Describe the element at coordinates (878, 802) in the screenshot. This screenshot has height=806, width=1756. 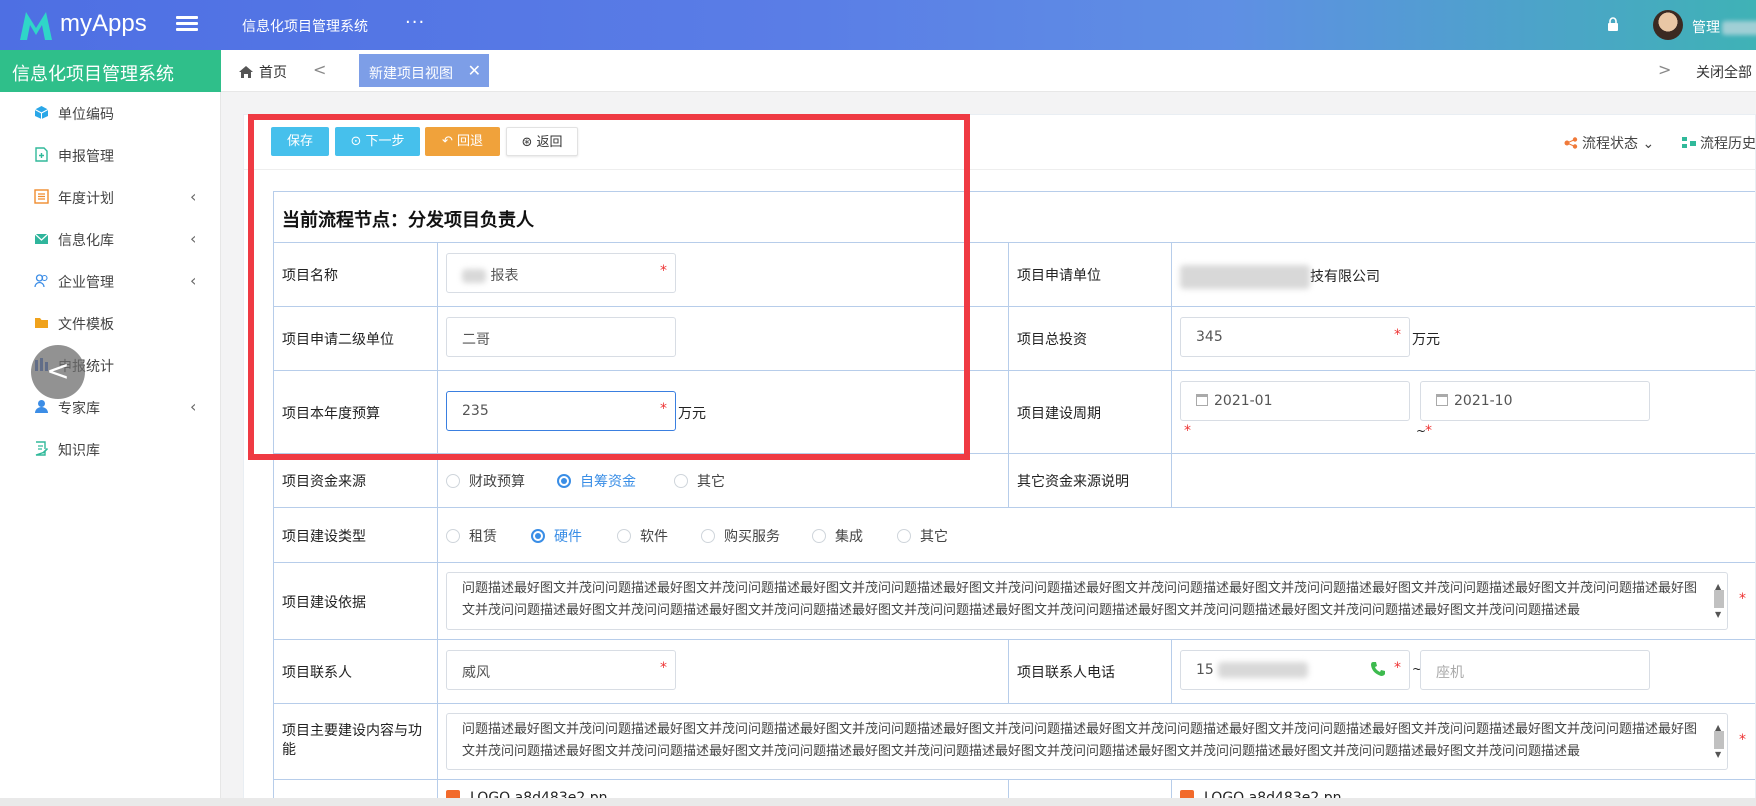
I see `window-bottom-edge` at that location.